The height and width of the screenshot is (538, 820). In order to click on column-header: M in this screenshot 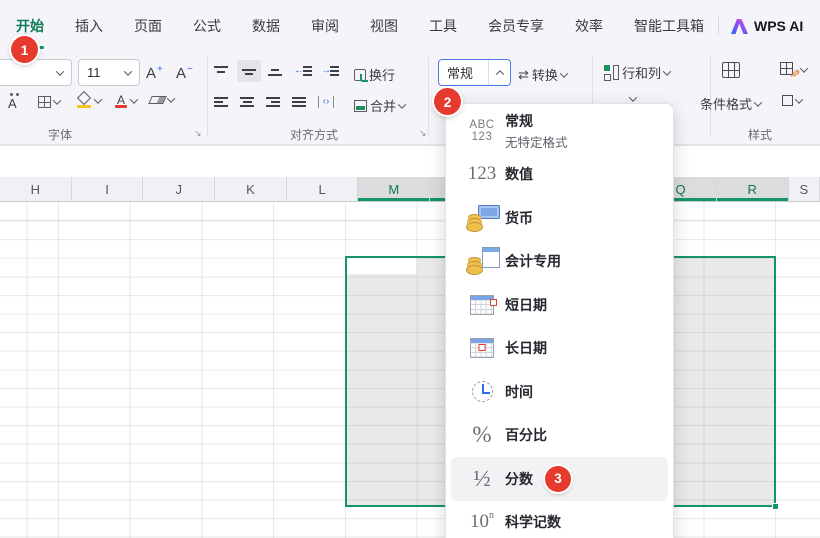, I will do `click(394, 189)`.